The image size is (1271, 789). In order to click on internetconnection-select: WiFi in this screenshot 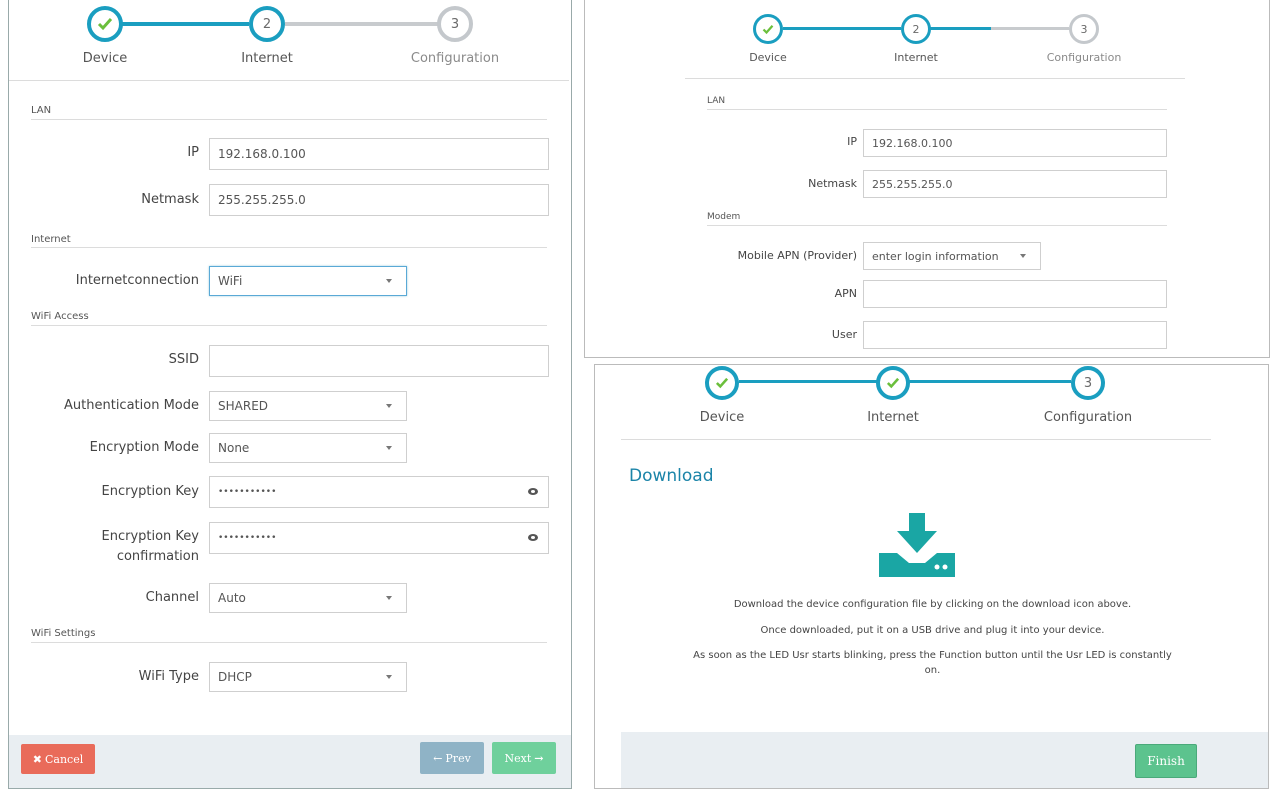, I will do `click(308, 281)`.